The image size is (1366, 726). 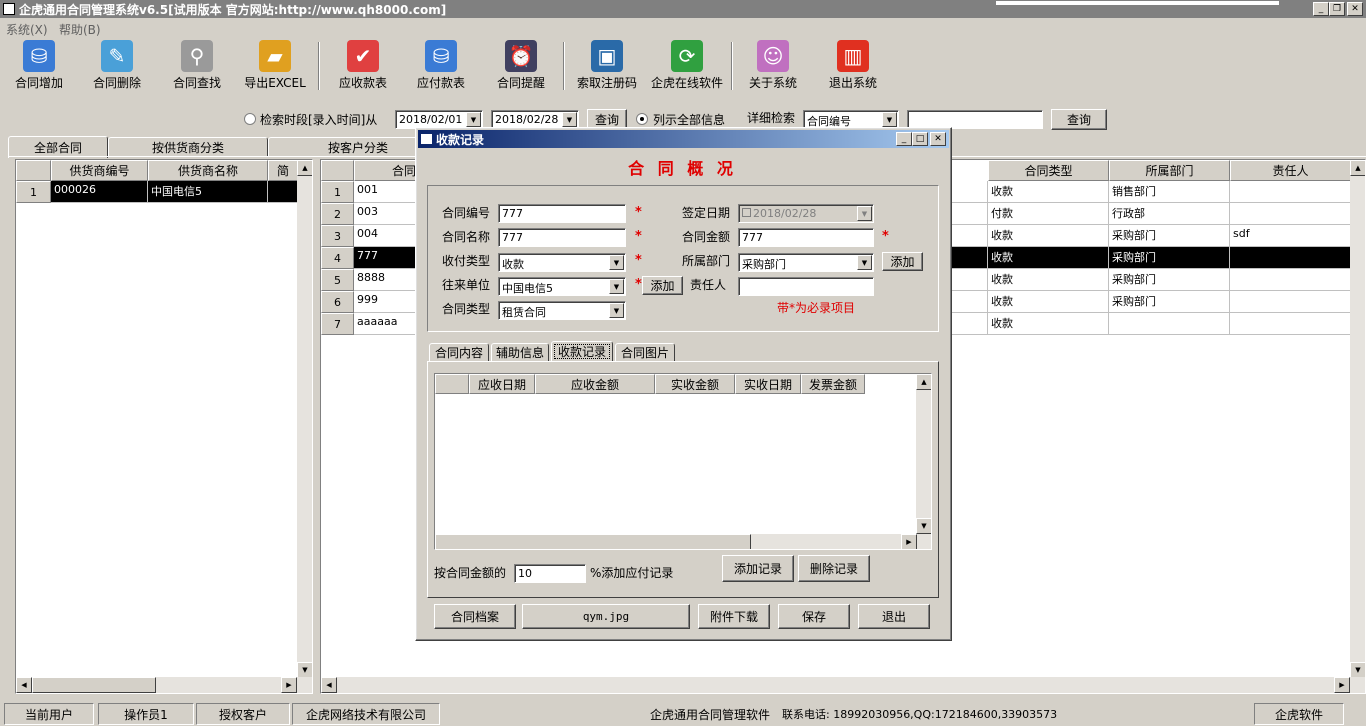 What do you see at coordinates (117, 66) in the screenshot?
I see `toolbar-button: ✎ 合同删除` at bounding box center [117, 66].